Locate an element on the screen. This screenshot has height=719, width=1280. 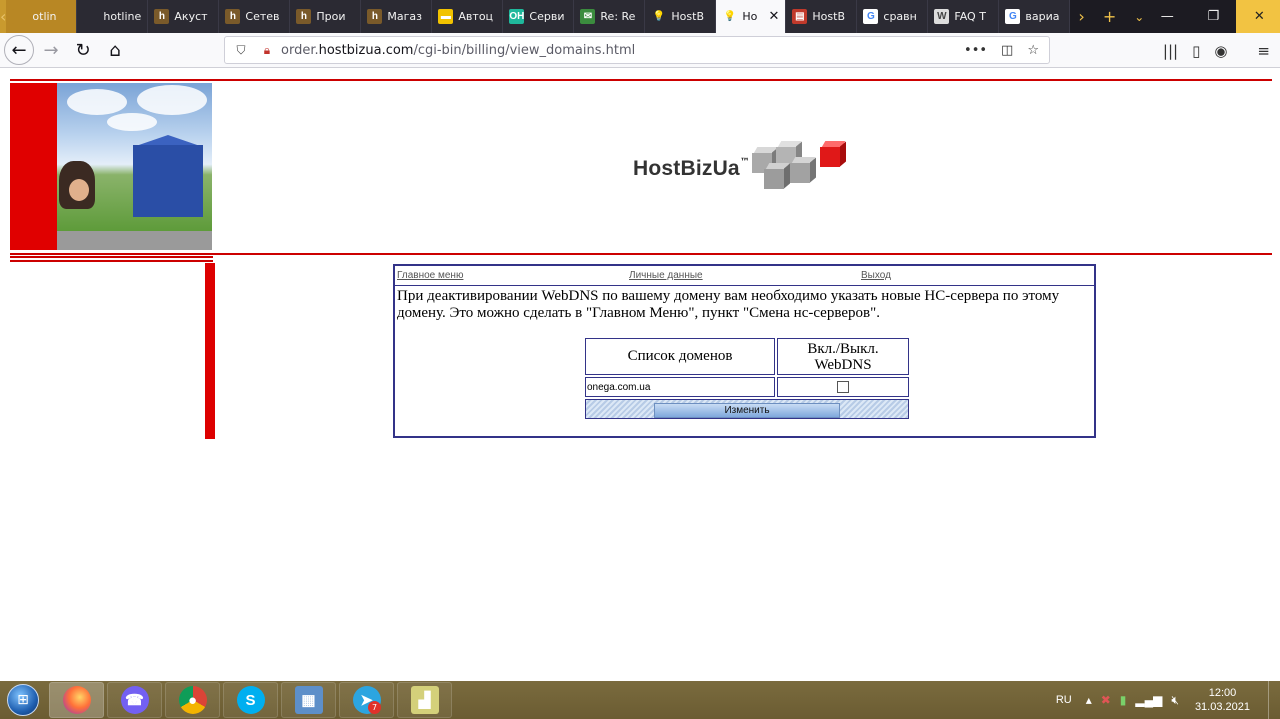
browser-tab: otlin is located at coordinates (42, 16).